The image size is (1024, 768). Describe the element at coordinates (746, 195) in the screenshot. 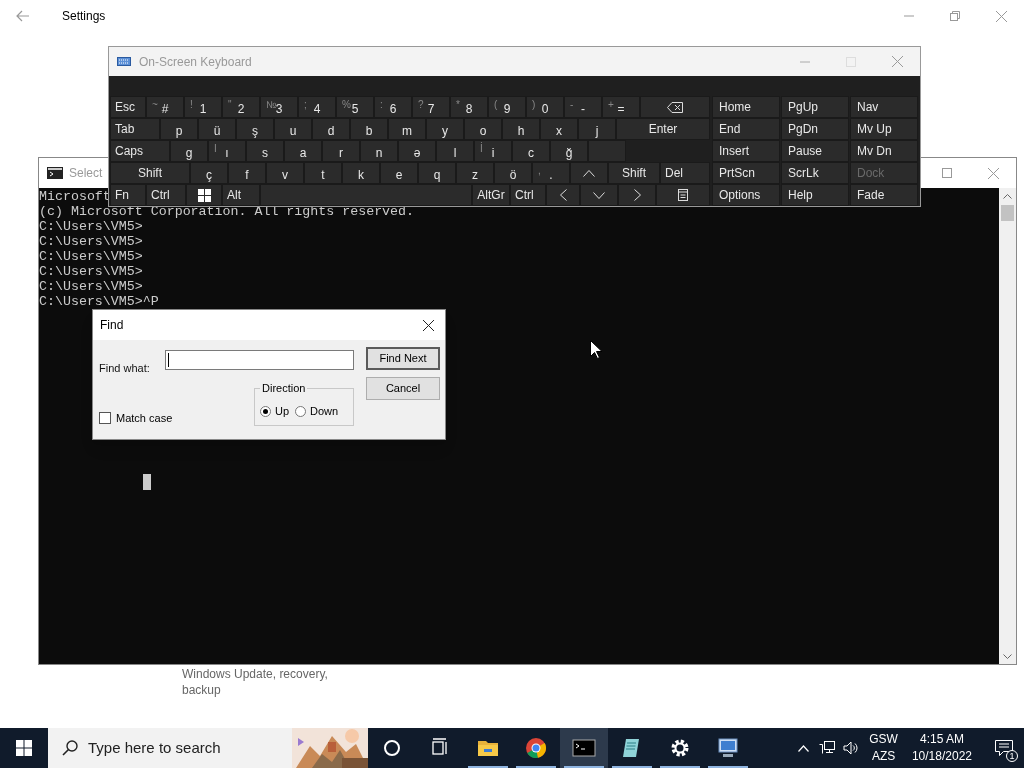

I see `keyboard-key: Options` at that location.